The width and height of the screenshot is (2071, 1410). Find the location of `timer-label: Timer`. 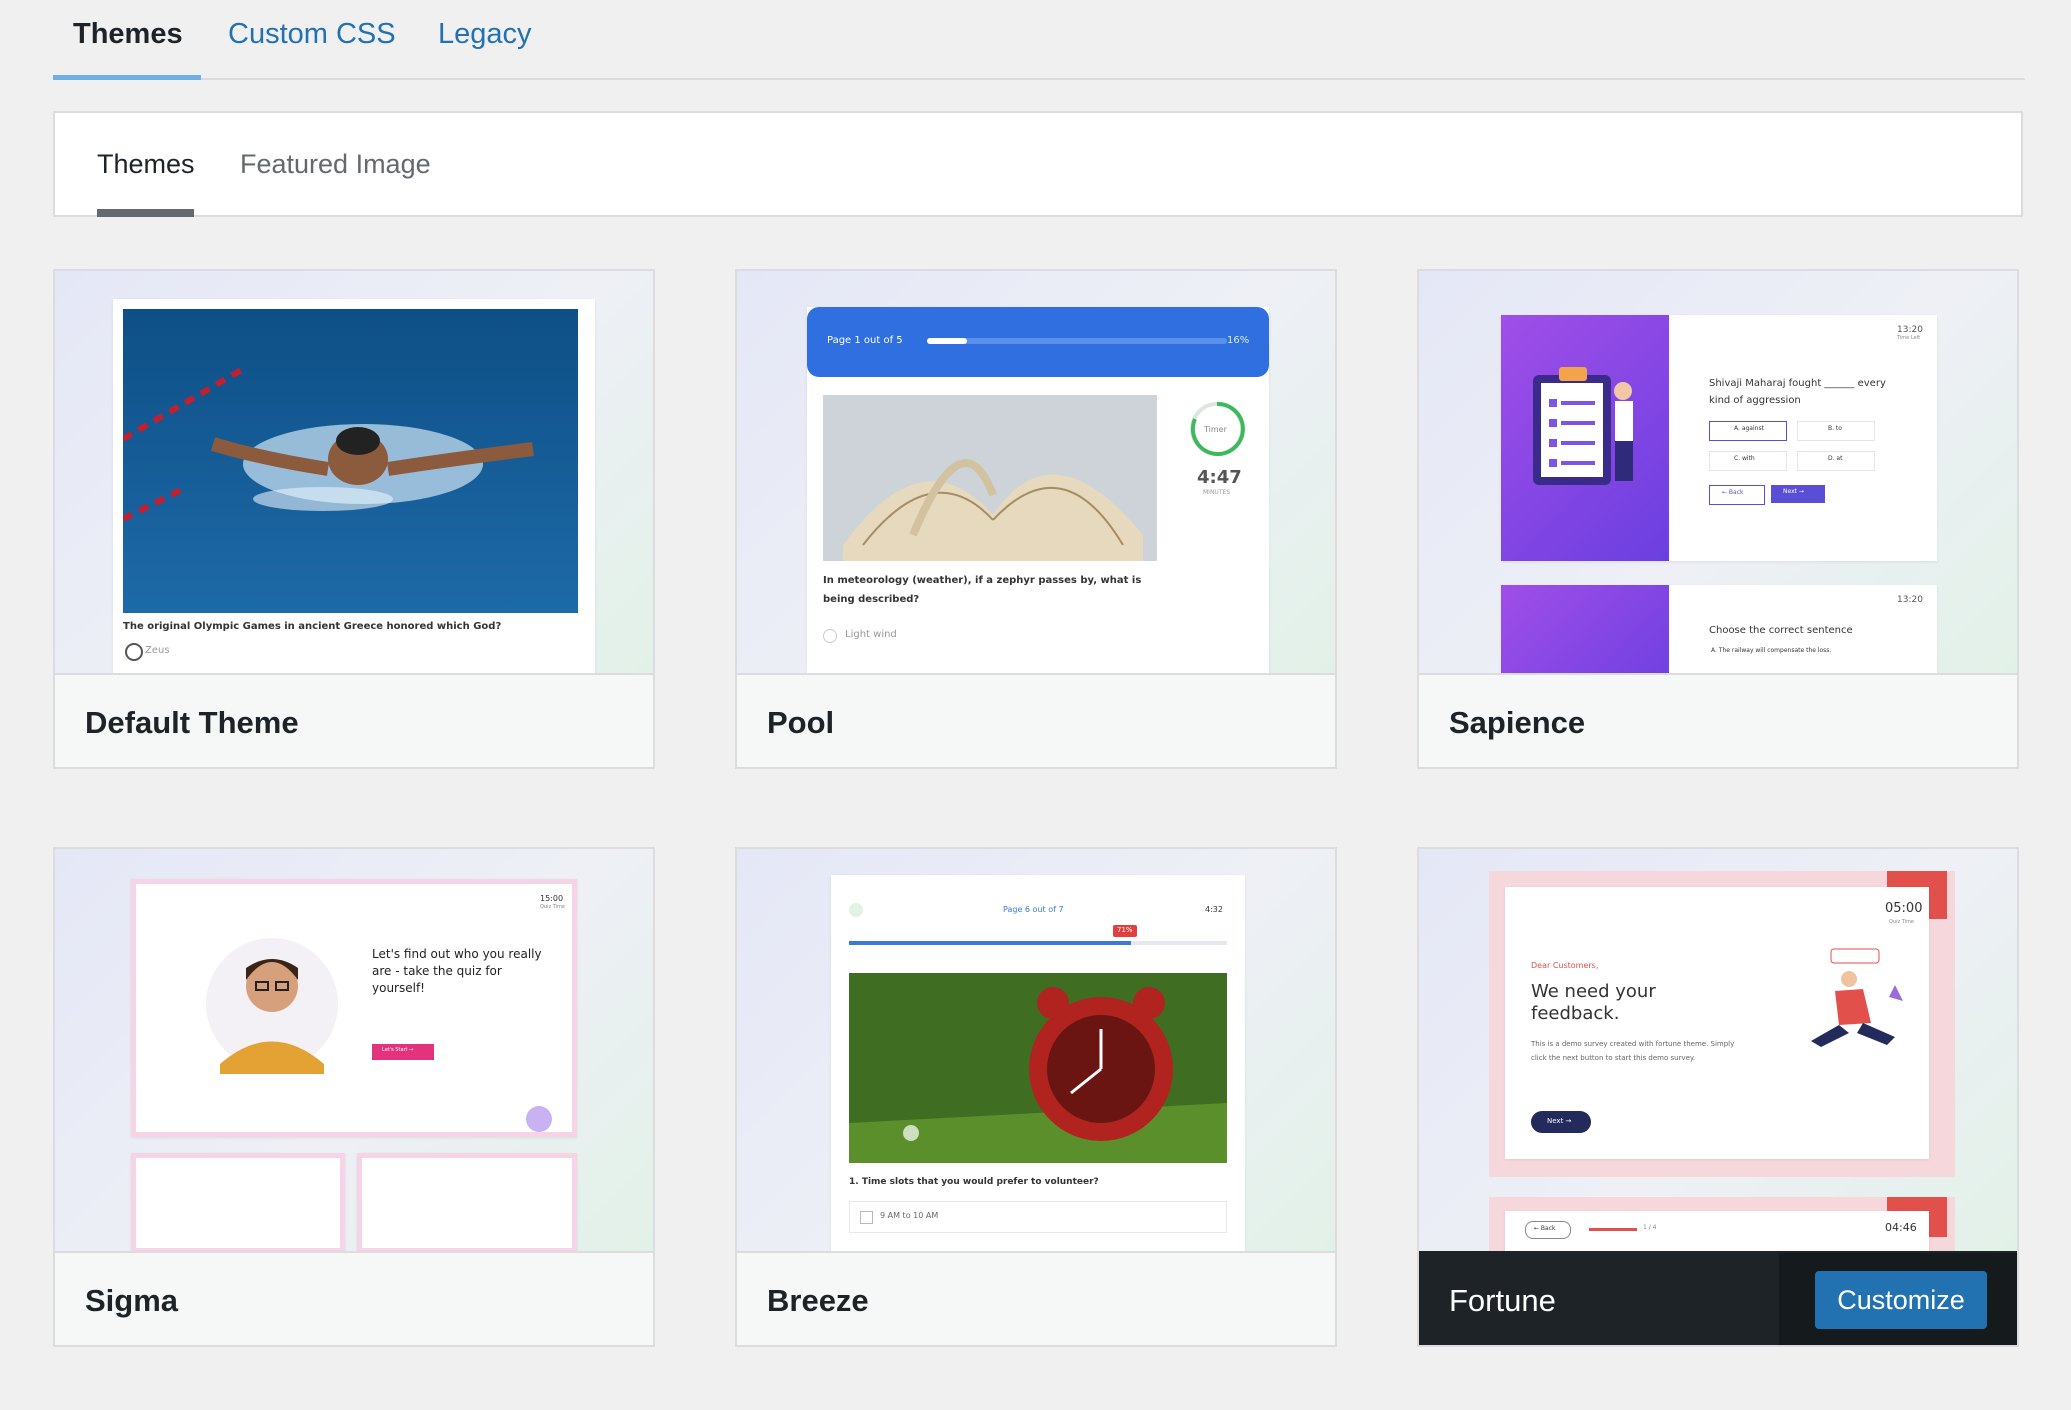

timer-label: Timer is located at coordinates (1215, 429).